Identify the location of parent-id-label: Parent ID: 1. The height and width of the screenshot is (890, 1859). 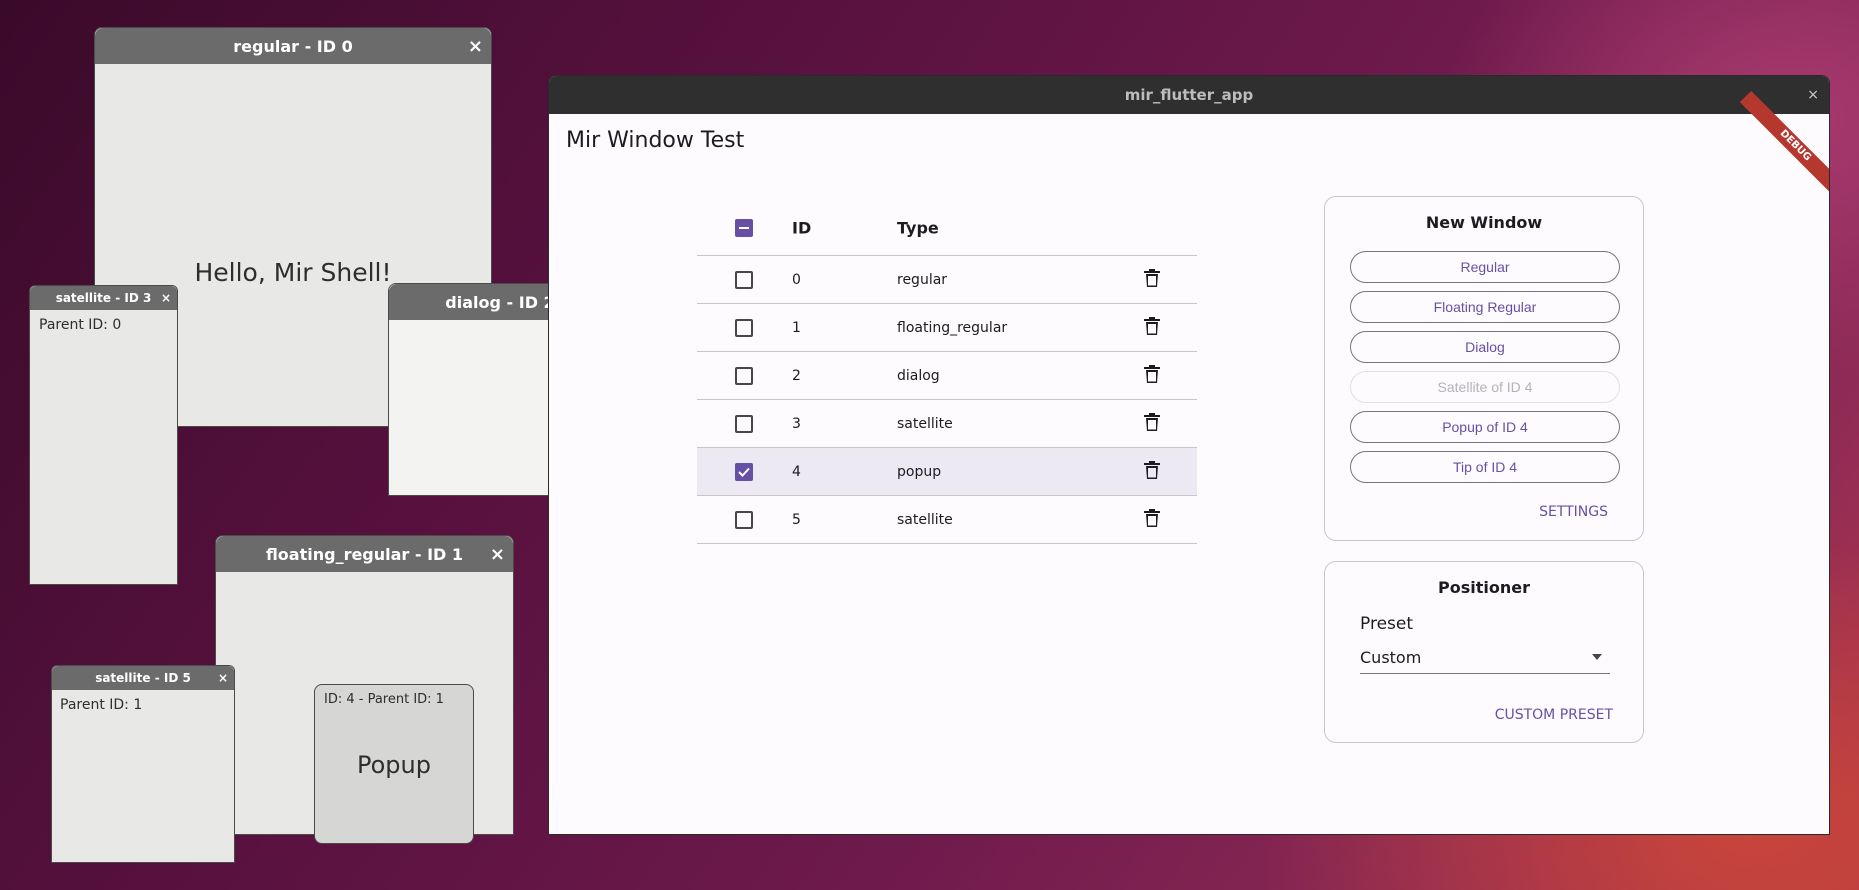
(101, 705).